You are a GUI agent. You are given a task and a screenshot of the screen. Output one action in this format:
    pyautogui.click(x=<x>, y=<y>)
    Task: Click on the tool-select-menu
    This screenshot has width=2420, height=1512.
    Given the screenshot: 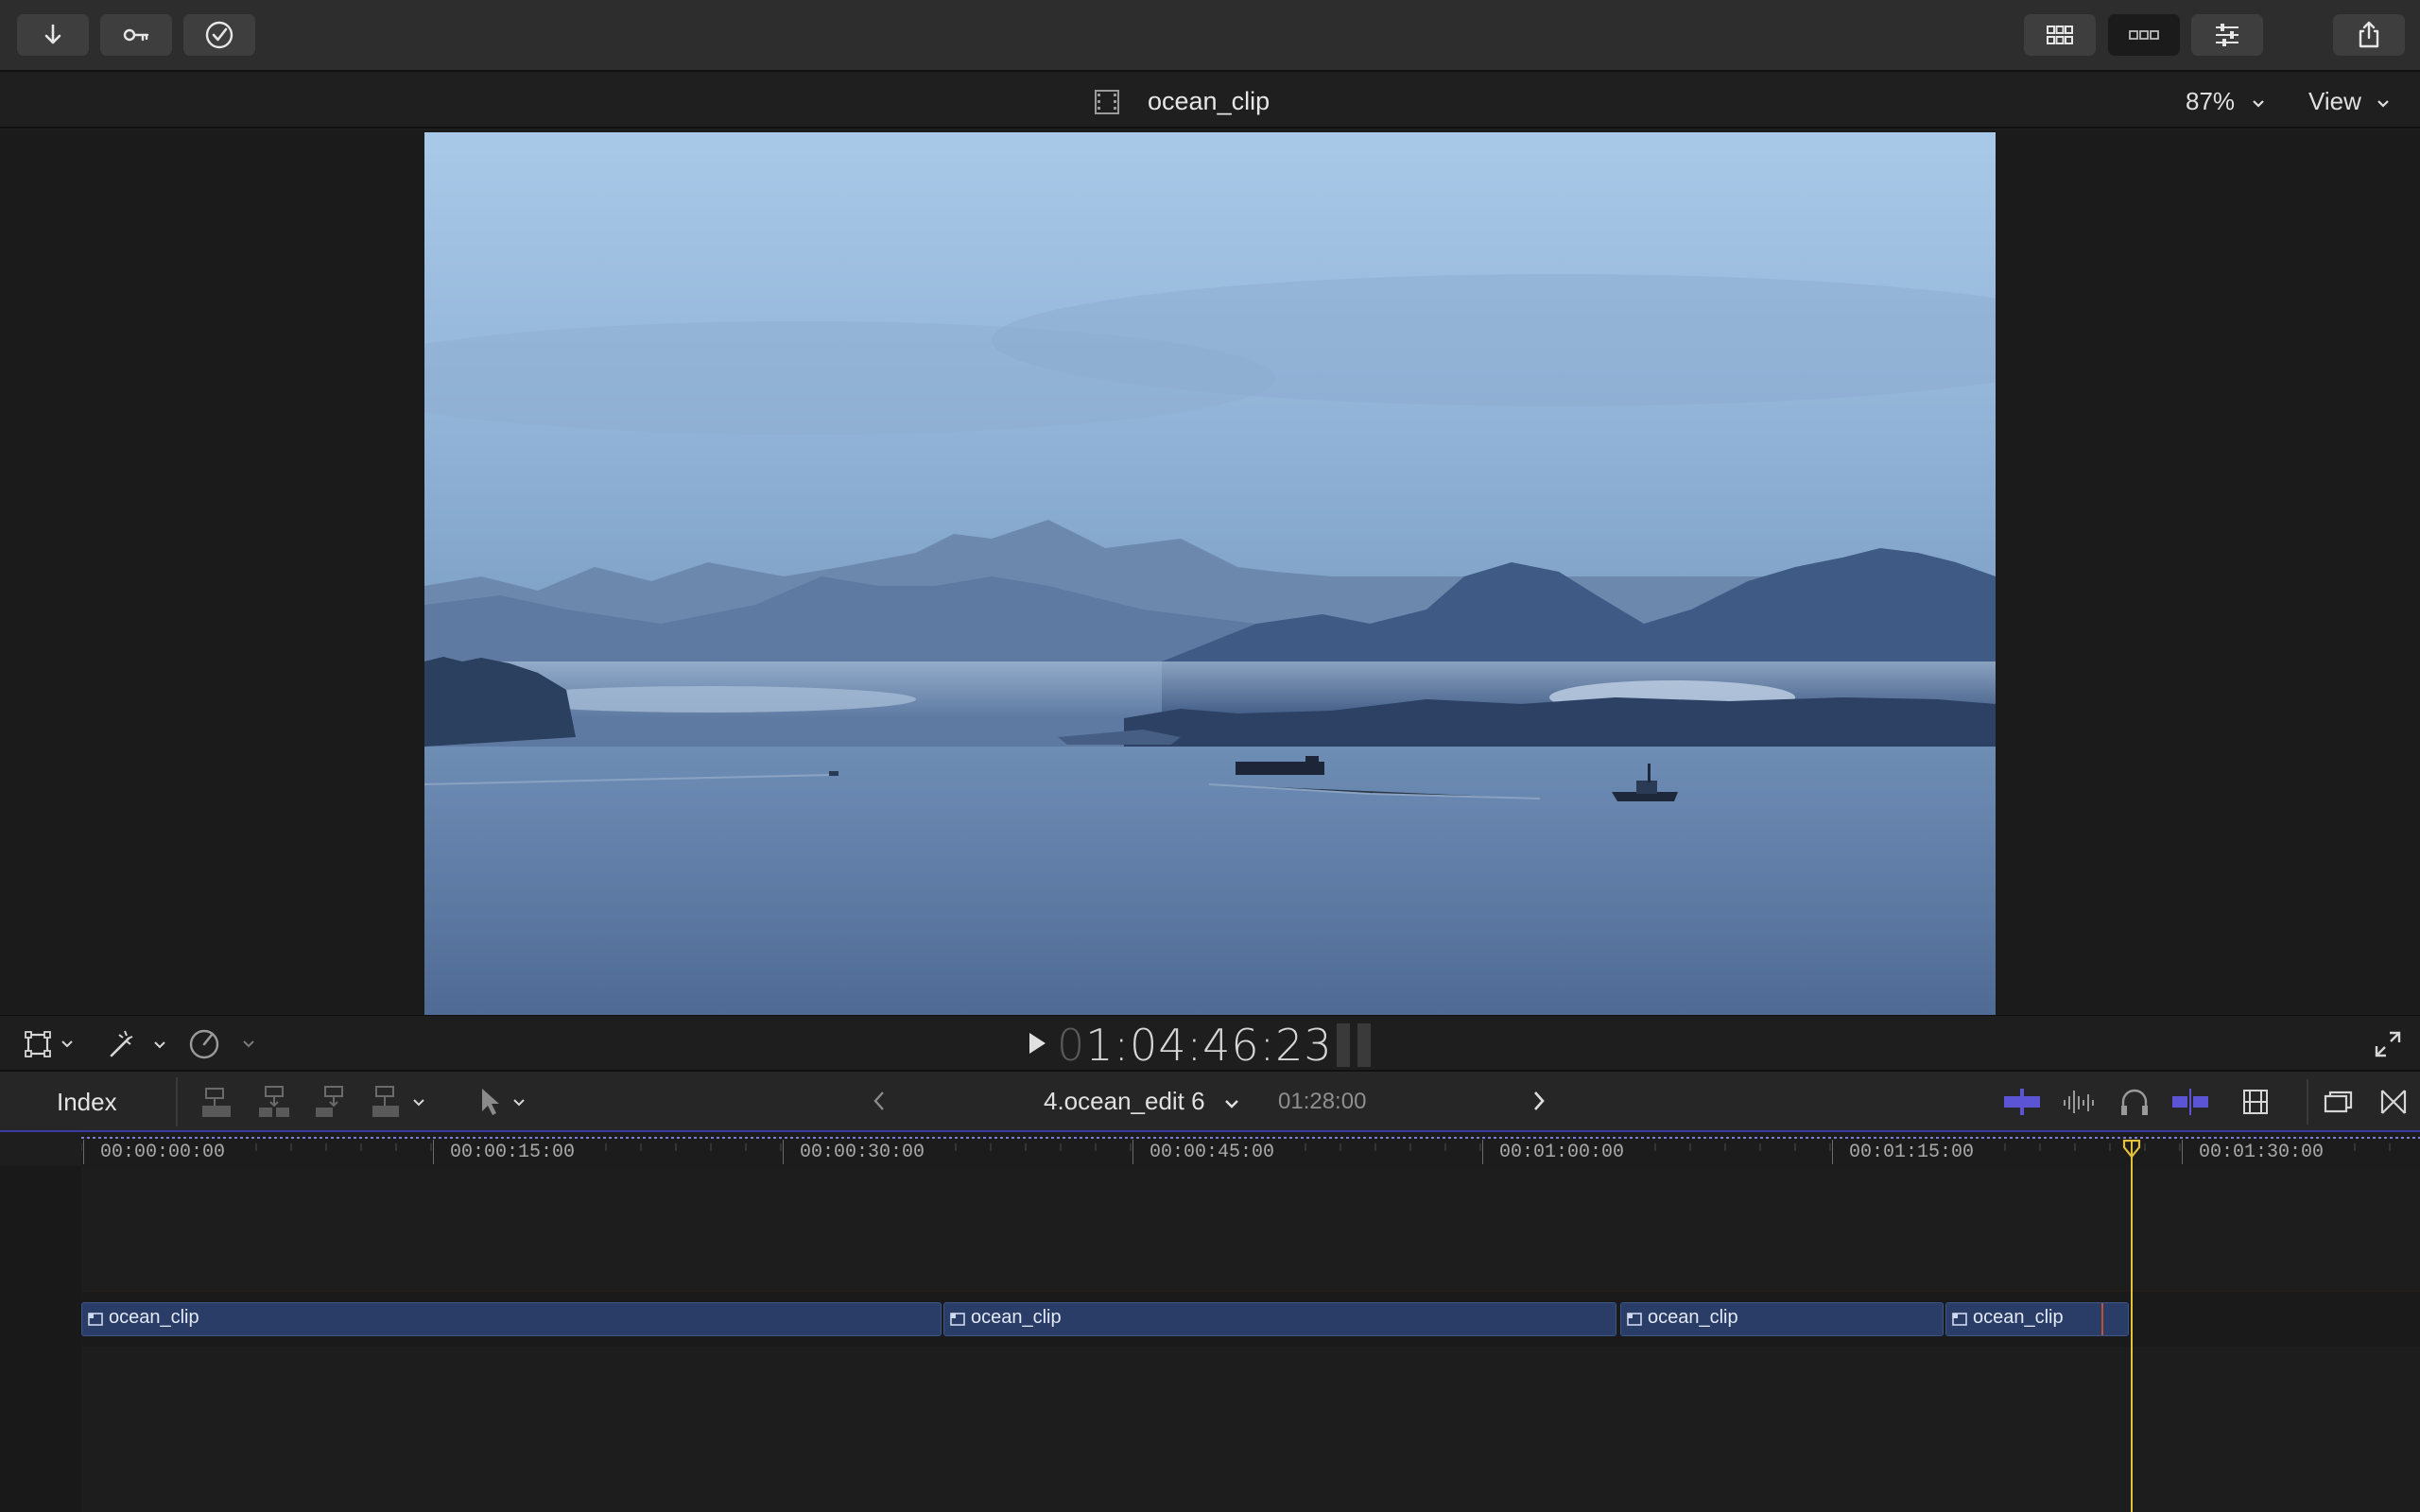 What is the action you would take?
    pyautogui.click(x=504, y=1104)
    